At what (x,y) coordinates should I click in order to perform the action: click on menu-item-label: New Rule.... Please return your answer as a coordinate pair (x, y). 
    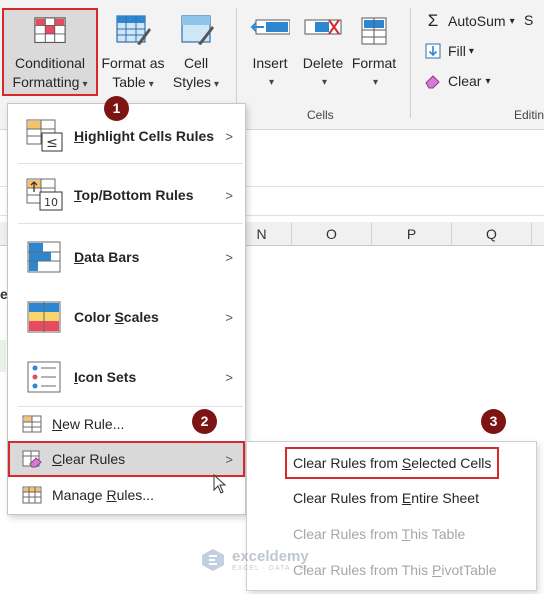
    Looking at the image, I should click on (88, 424).